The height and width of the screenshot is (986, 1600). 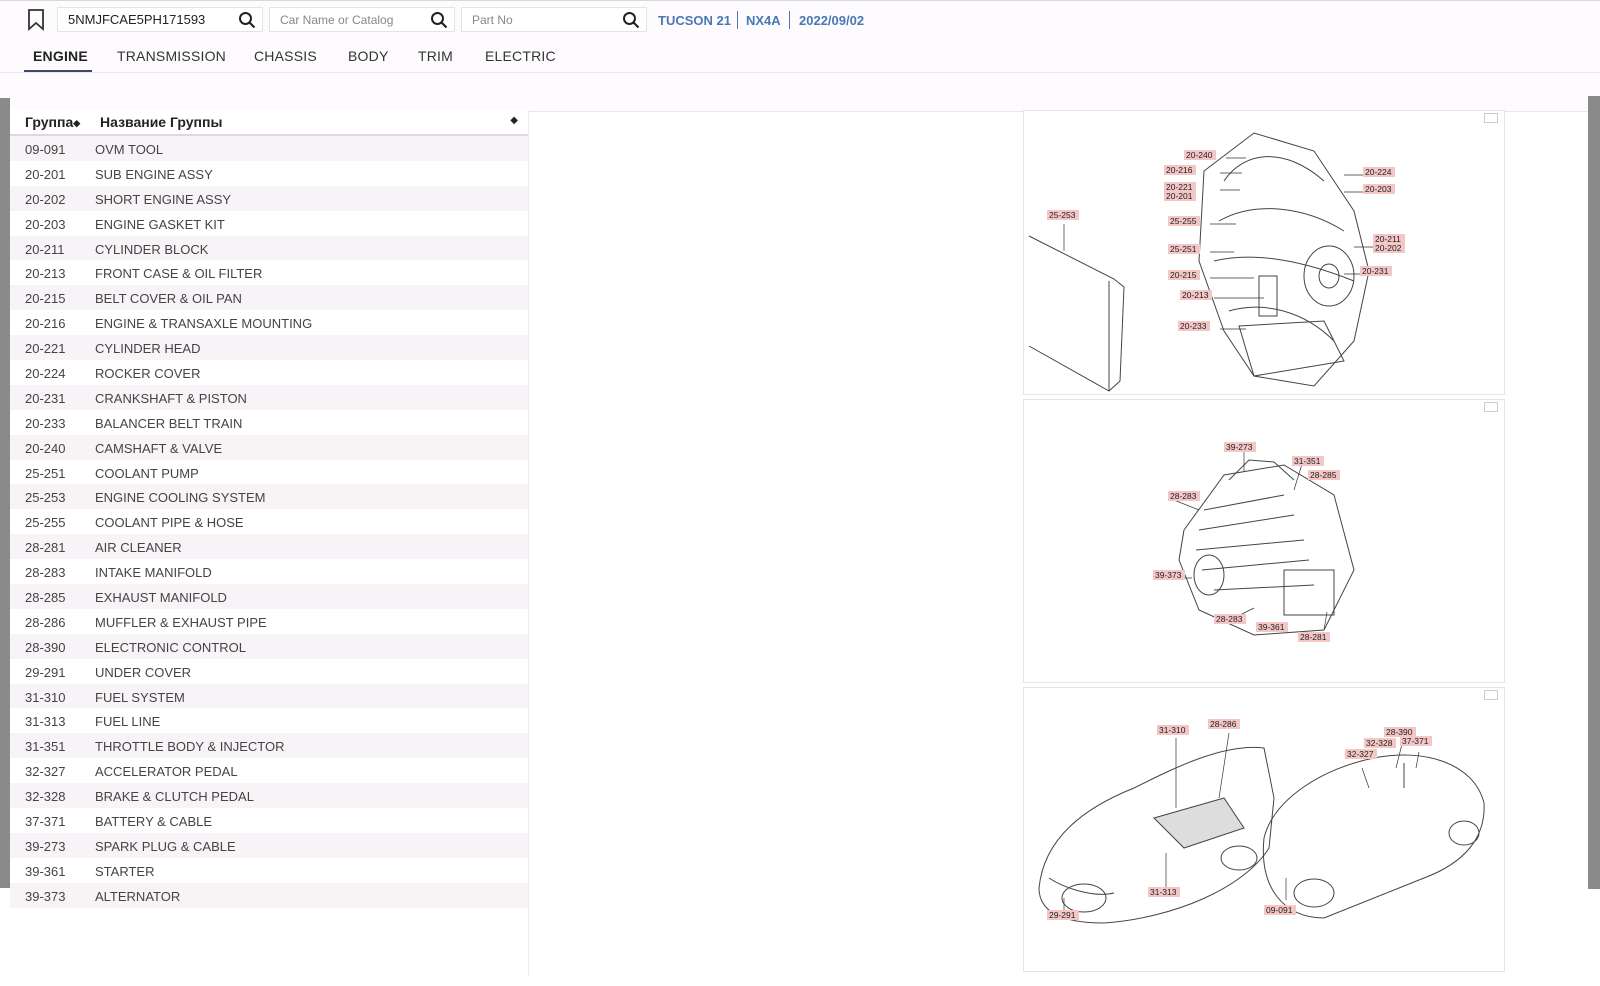 What do you see at coordinates (161, 122) in the screenshot?
I see `column-header-group-name: Название Группы` at bounding box center [161, 122].